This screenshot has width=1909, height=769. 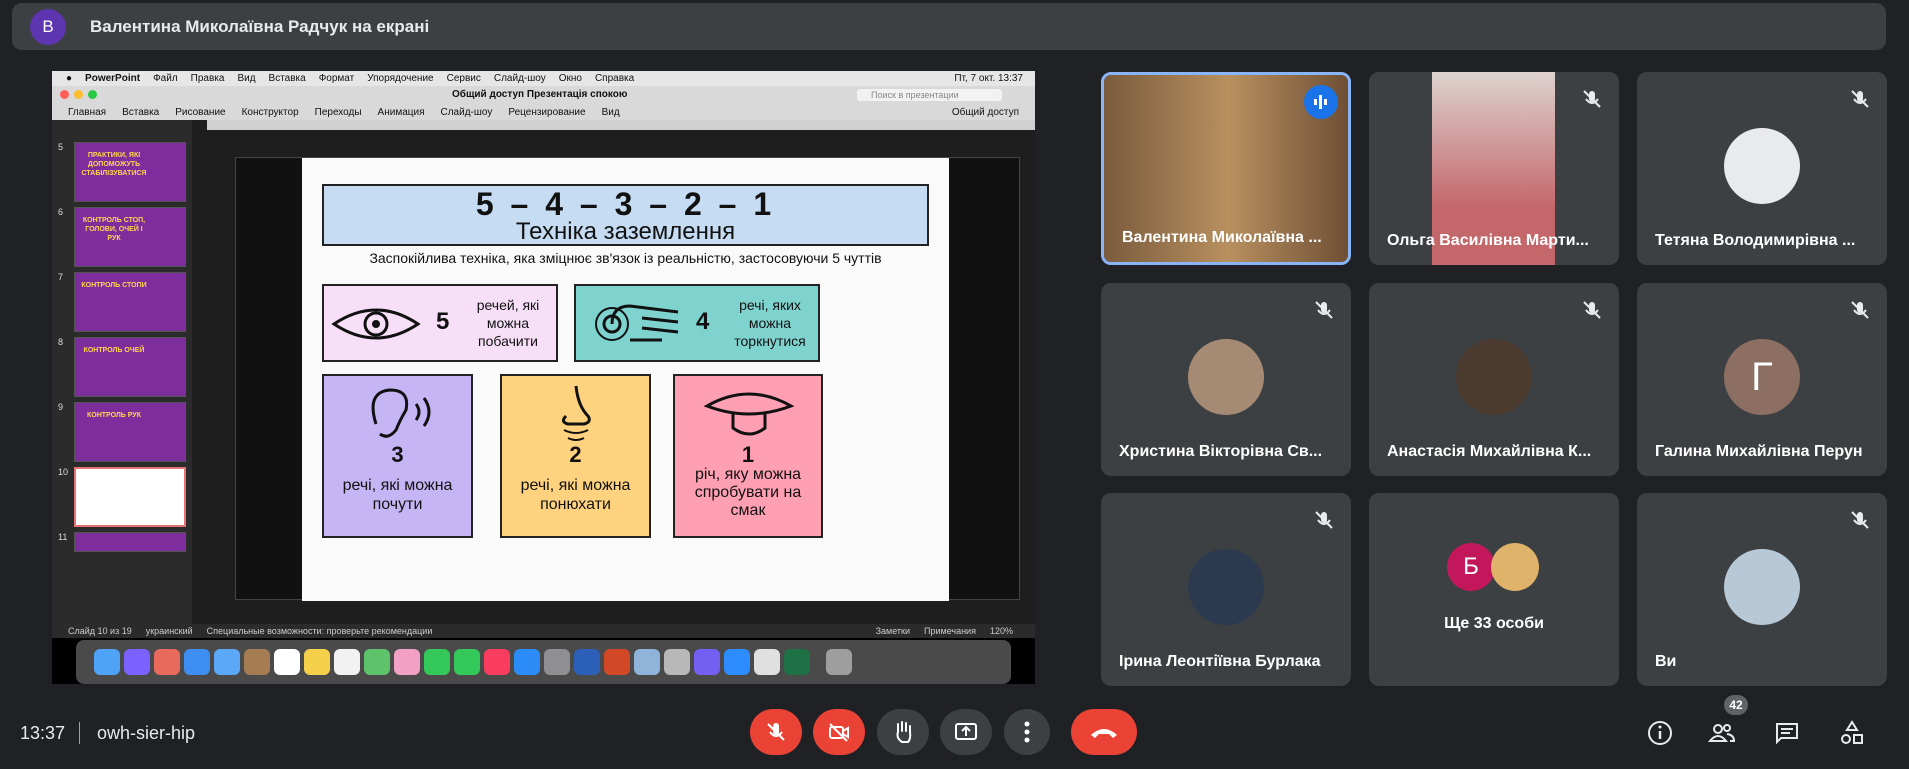 What do you see at coordinates (61, 342) in the screenshot?
I see `thumb-num: 8` at bounding box center [61, 342].